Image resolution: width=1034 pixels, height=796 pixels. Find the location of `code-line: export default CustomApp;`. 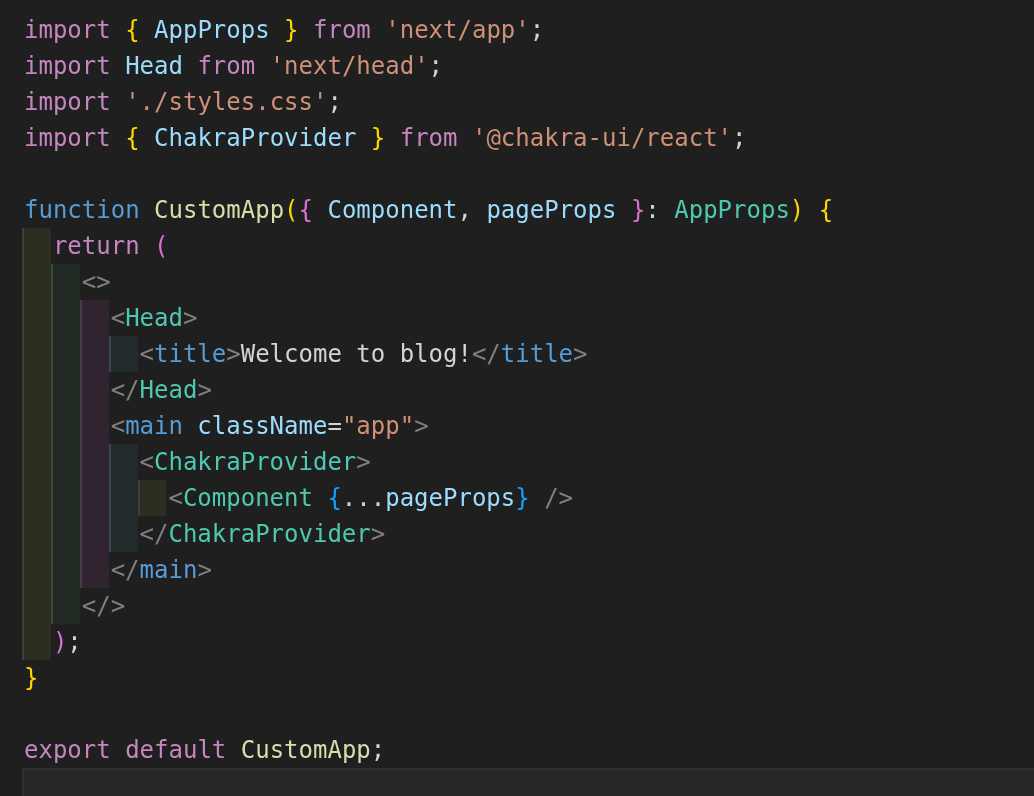

code-line: export default CustomApp; is located at coordinates (204, 750).